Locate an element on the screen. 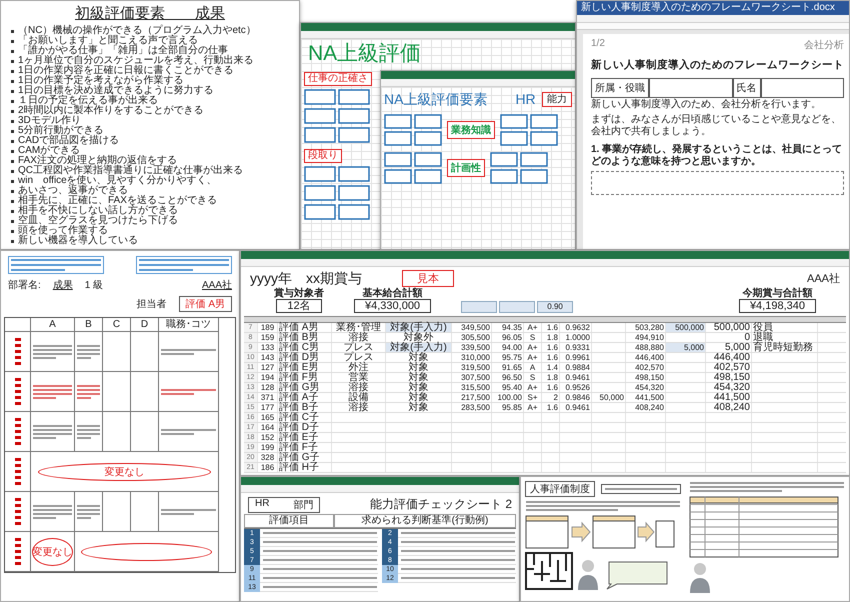 The height and width of the screenshot is (602, 850). table-cell: 189 is located at coordinates (268, 327).